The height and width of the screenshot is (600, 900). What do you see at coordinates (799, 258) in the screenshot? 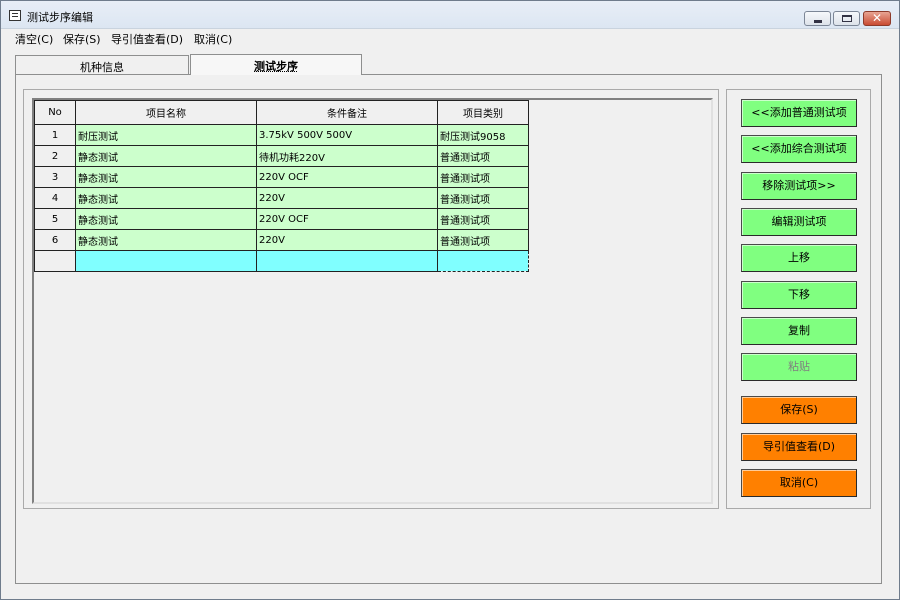
I see `move-up-button: 上移` at bounding box center [799, 258].